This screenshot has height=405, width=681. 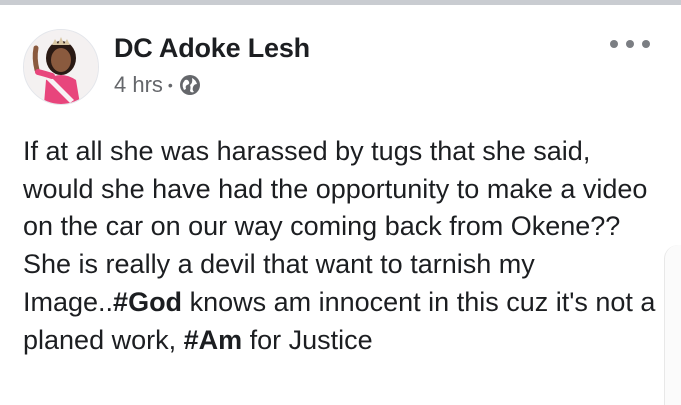 What do you see at coordinates (147, 302) in the screenshot?
I see `hashtag-link: #God` at bounding box center [147, 302].